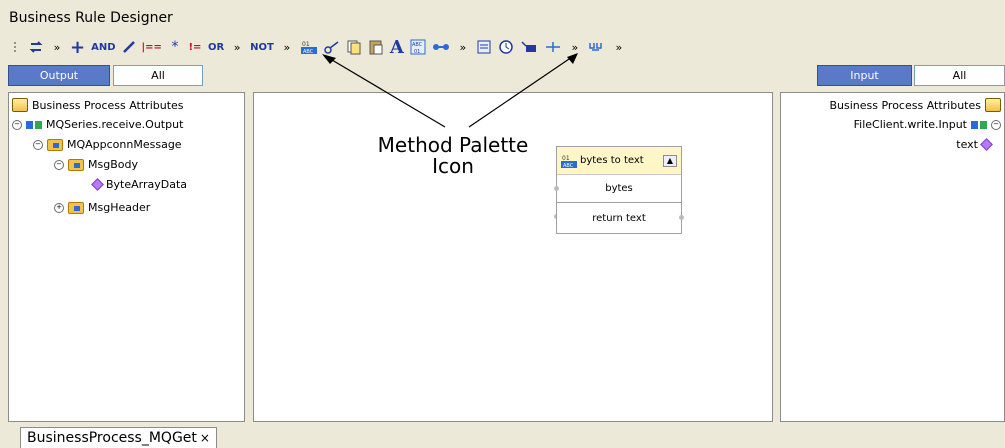 This screenshot has width=1005, height=448. I want to click on link-icon, so click(441, 47).